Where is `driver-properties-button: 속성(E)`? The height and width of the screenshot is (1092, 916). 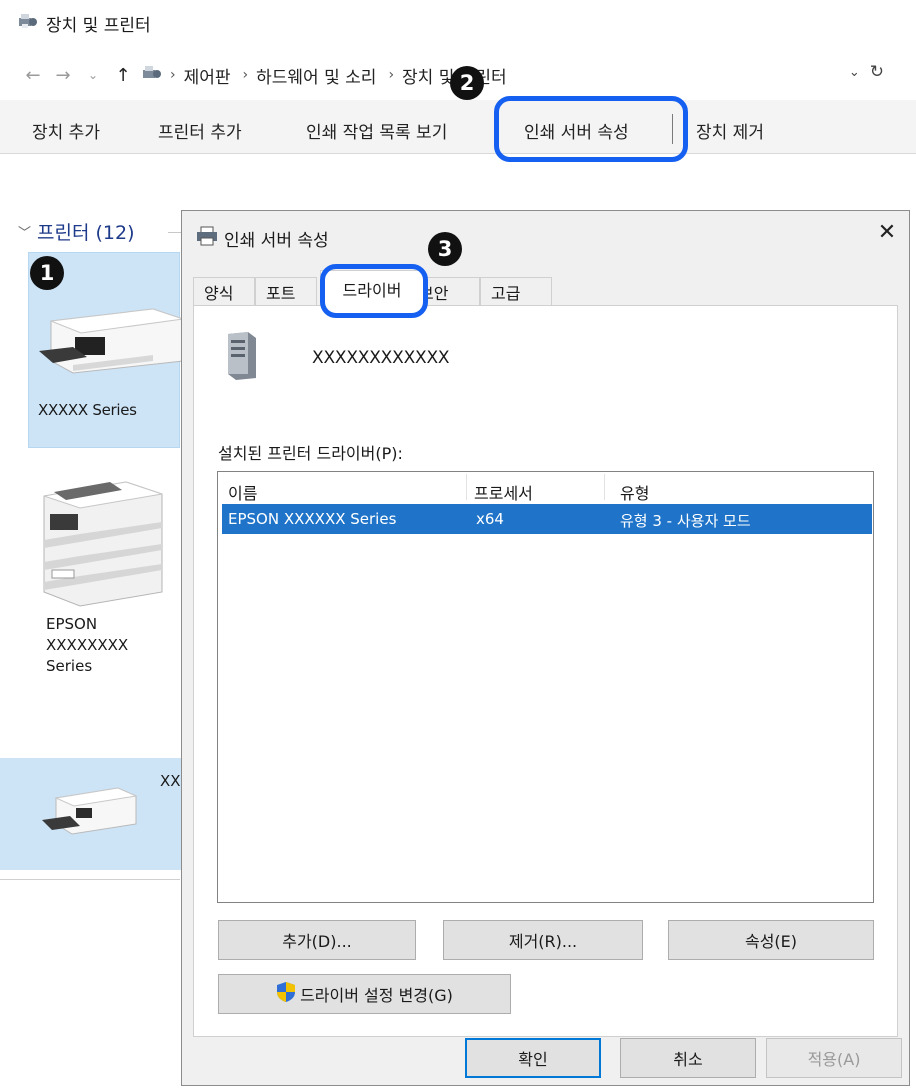 driver-properties-button: 속성(E) is located at coordinates (771, 940).